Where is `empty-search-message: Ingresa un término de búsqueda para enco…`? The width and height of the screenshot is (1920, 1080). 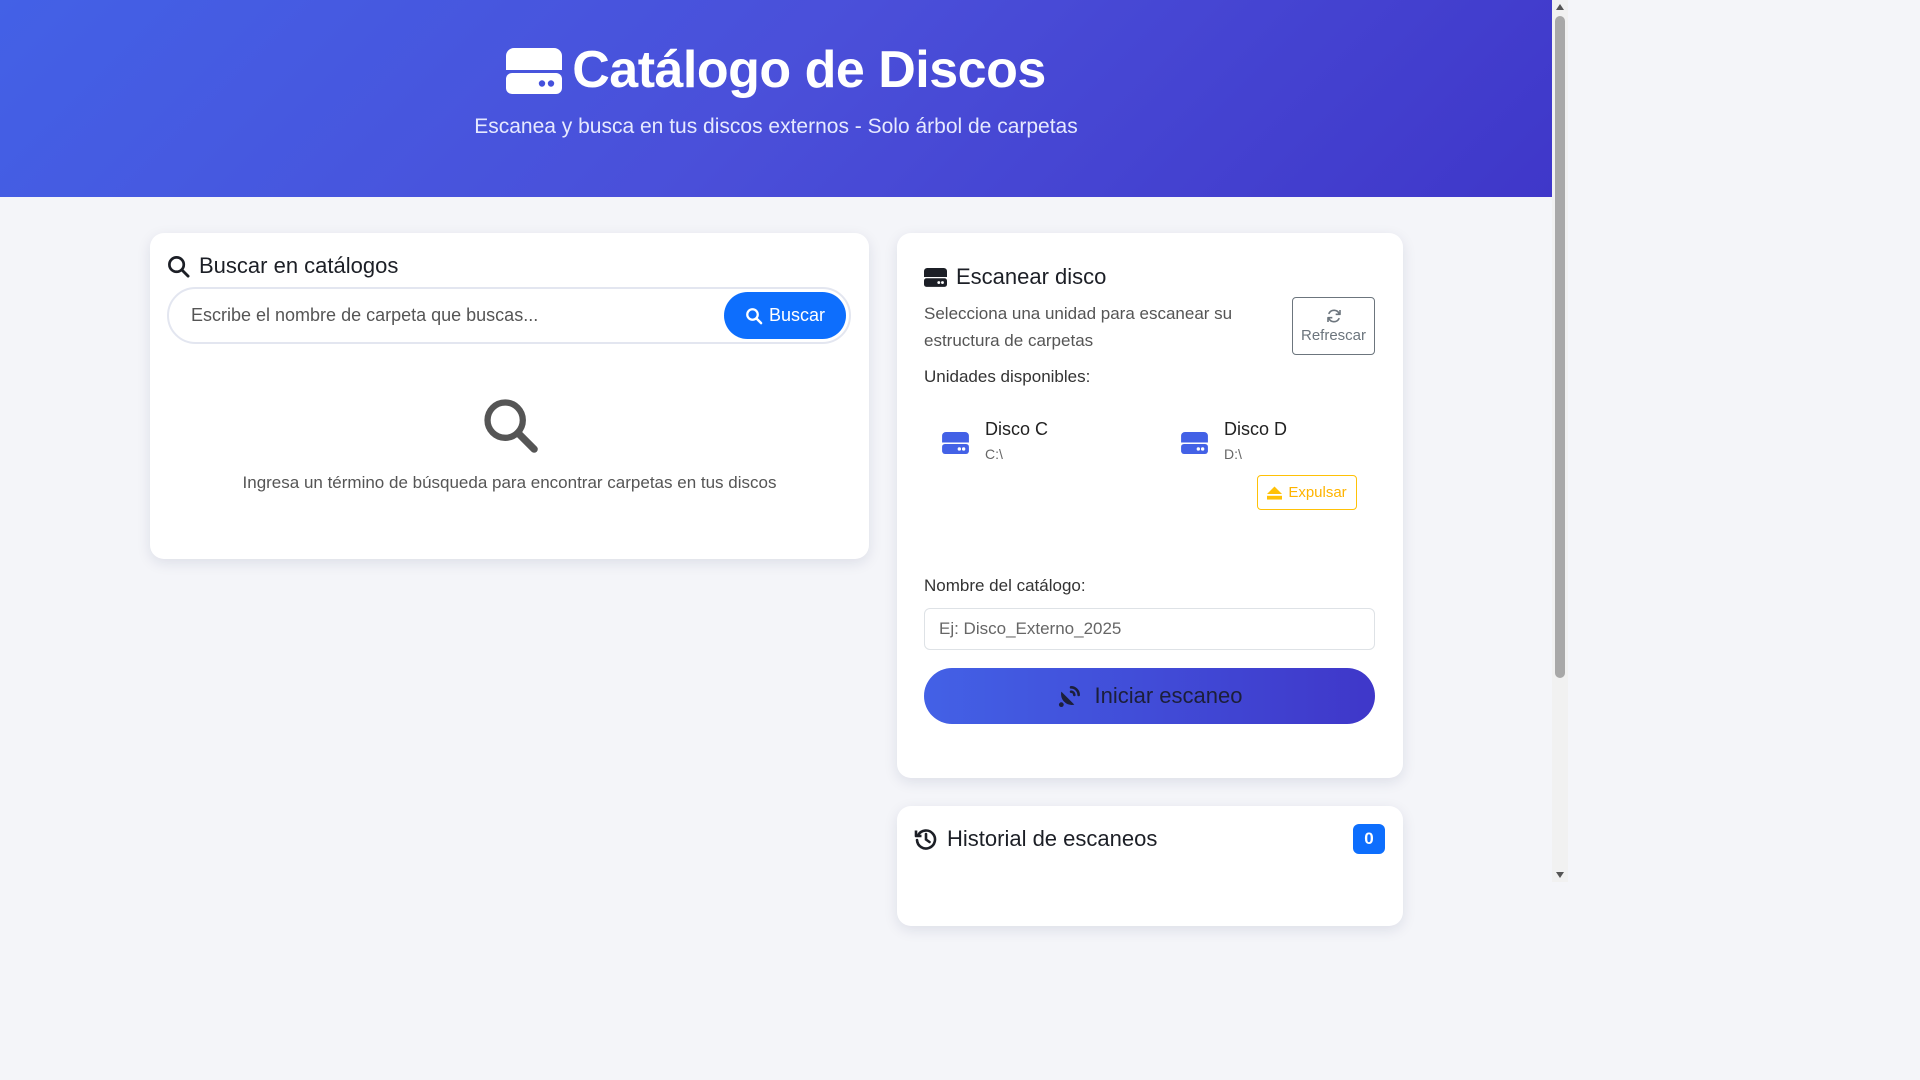
empty-search-message: Ingresa un término de búsqueda para enco… is located at coordinates (509, 482).